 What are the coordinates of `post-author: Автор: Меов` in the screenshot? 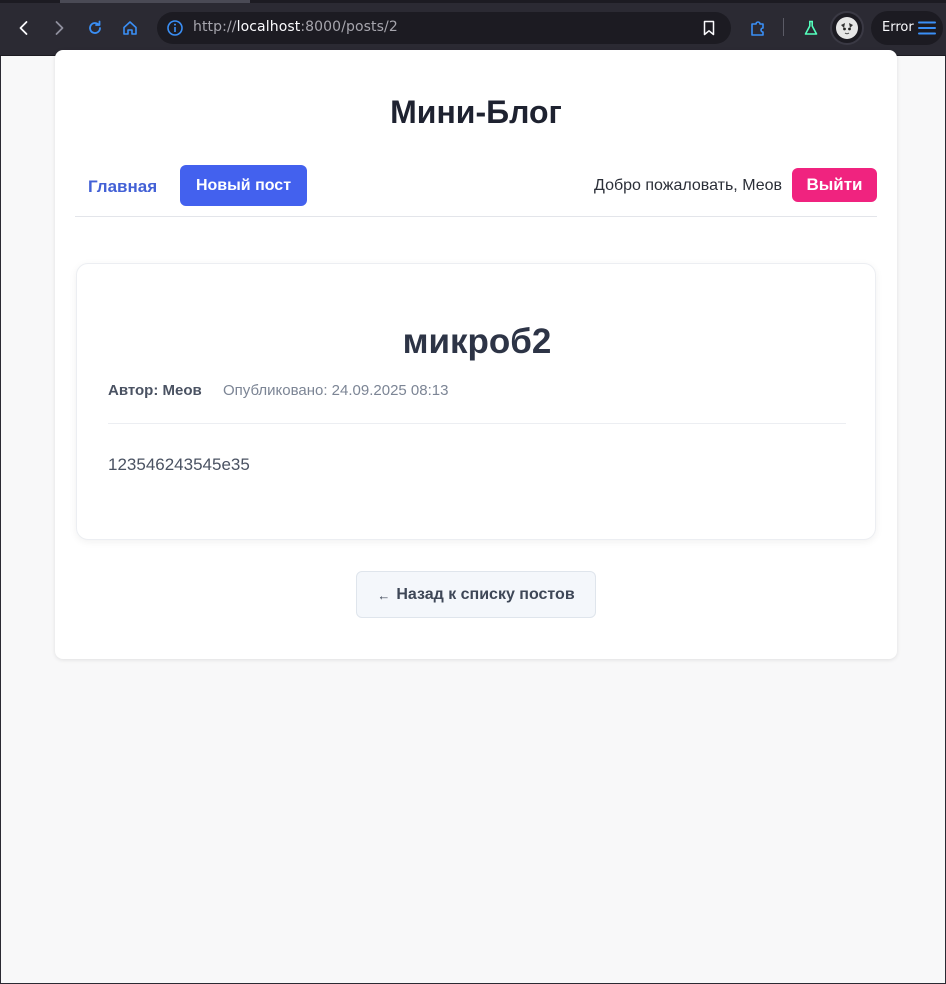 It's located at (155, 390).